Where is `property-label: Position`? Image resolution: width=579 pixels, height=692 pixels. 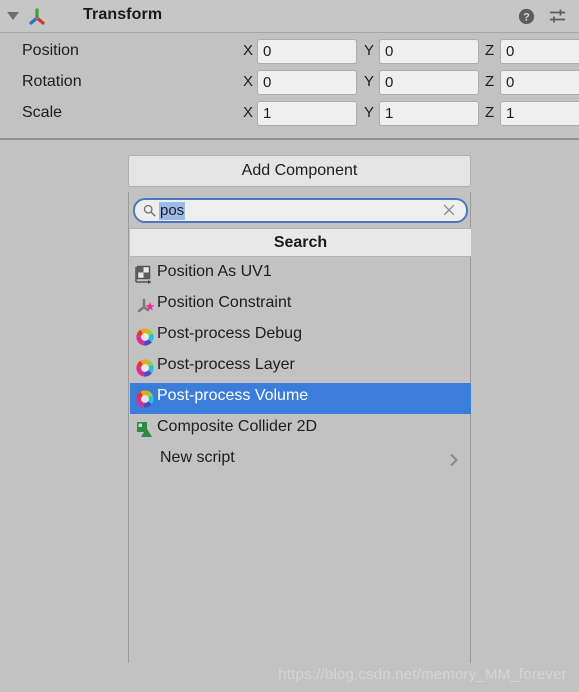
property-label: Position is located at coordinates (50, 50).